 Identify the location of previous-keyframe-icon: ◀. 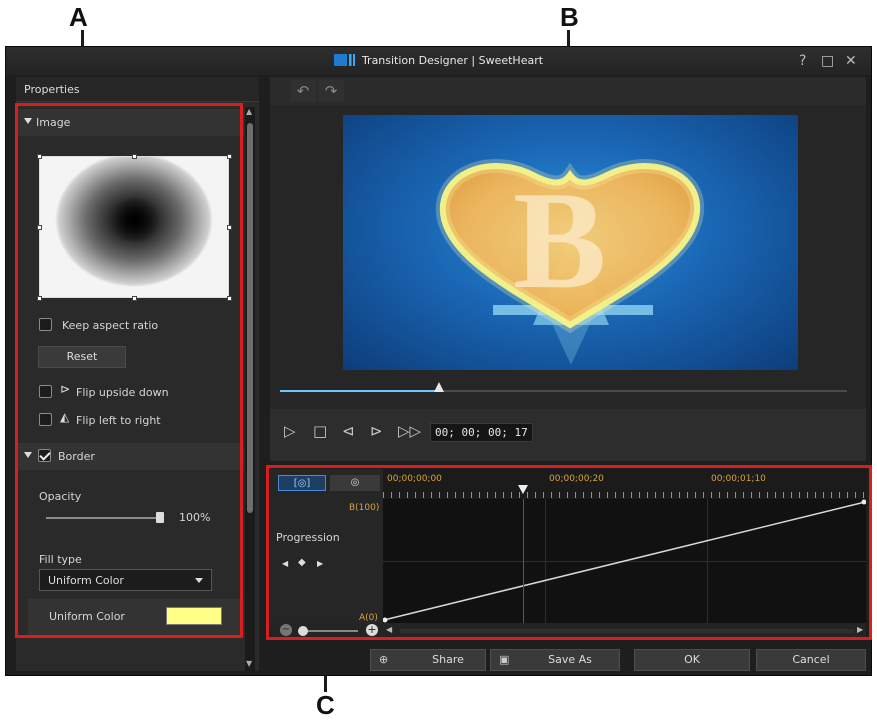
(285, 563).